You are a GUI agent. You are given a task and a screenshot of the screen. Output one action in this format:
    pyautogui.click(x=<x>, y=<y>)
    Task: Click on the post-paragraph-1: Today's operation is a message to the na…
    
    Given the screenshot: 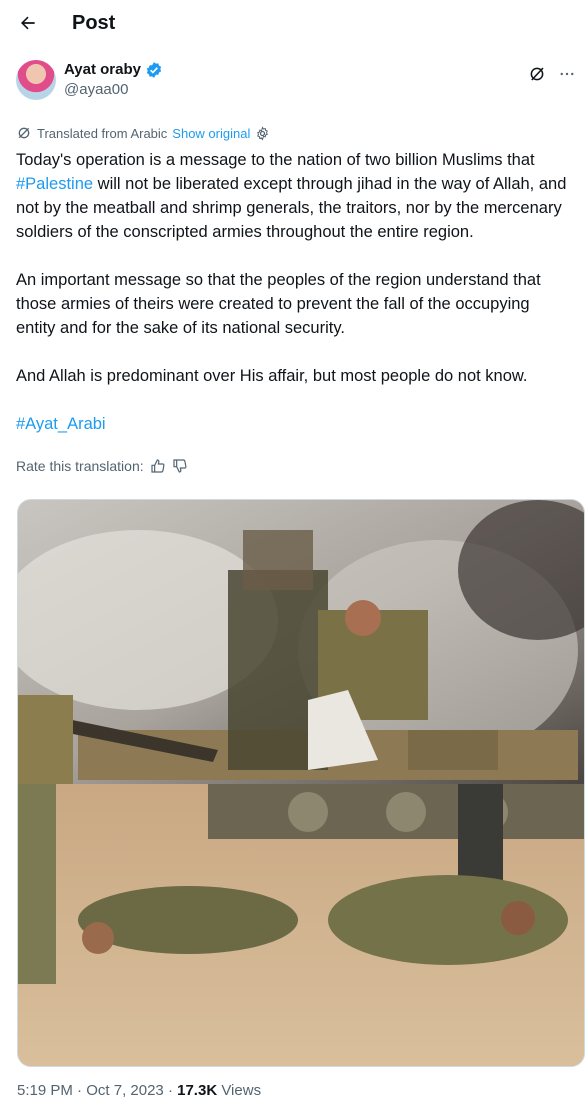 What is the action you would take?
    pyautogui.click(x=291, y=196)
    